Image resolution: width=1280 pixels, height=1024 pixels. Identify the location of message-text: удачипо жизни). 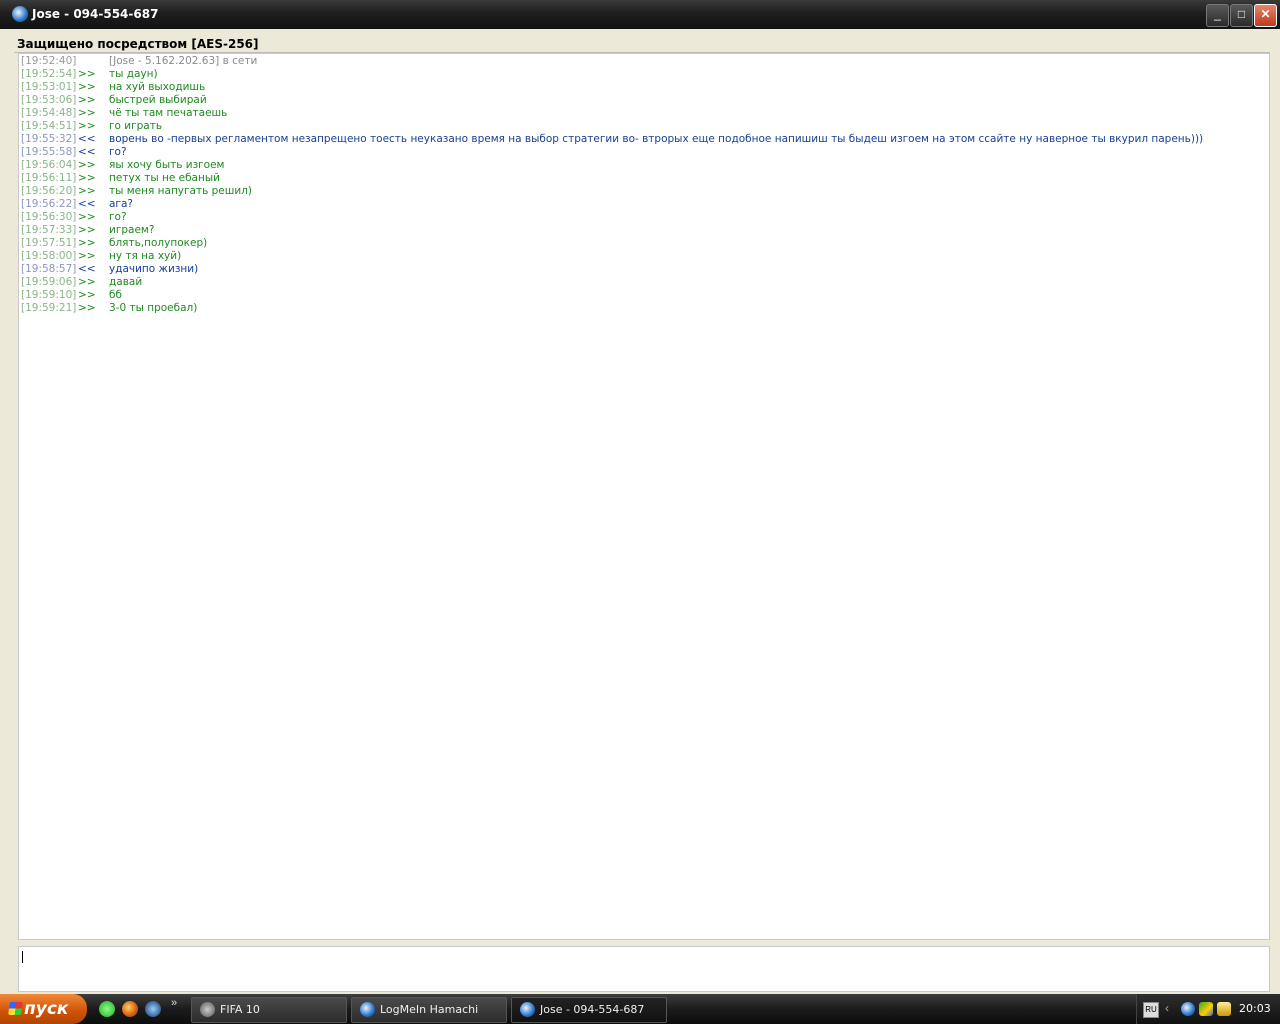
(154, 269).